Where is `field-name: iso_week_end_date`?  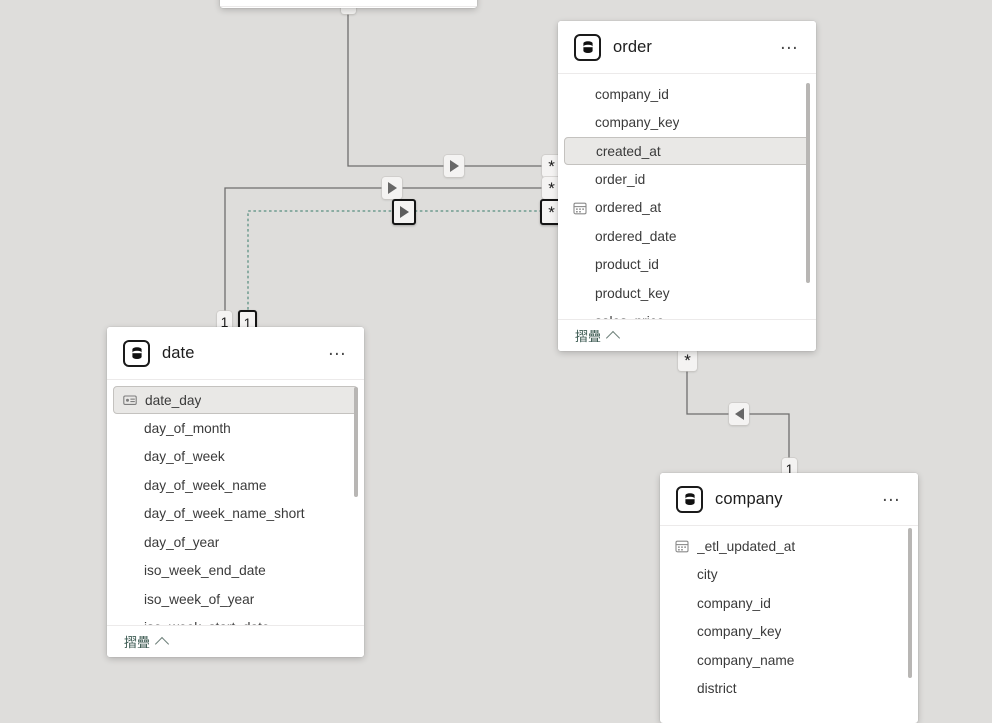 field-name: iso_week_end_date is located at coordinates (205, 571).